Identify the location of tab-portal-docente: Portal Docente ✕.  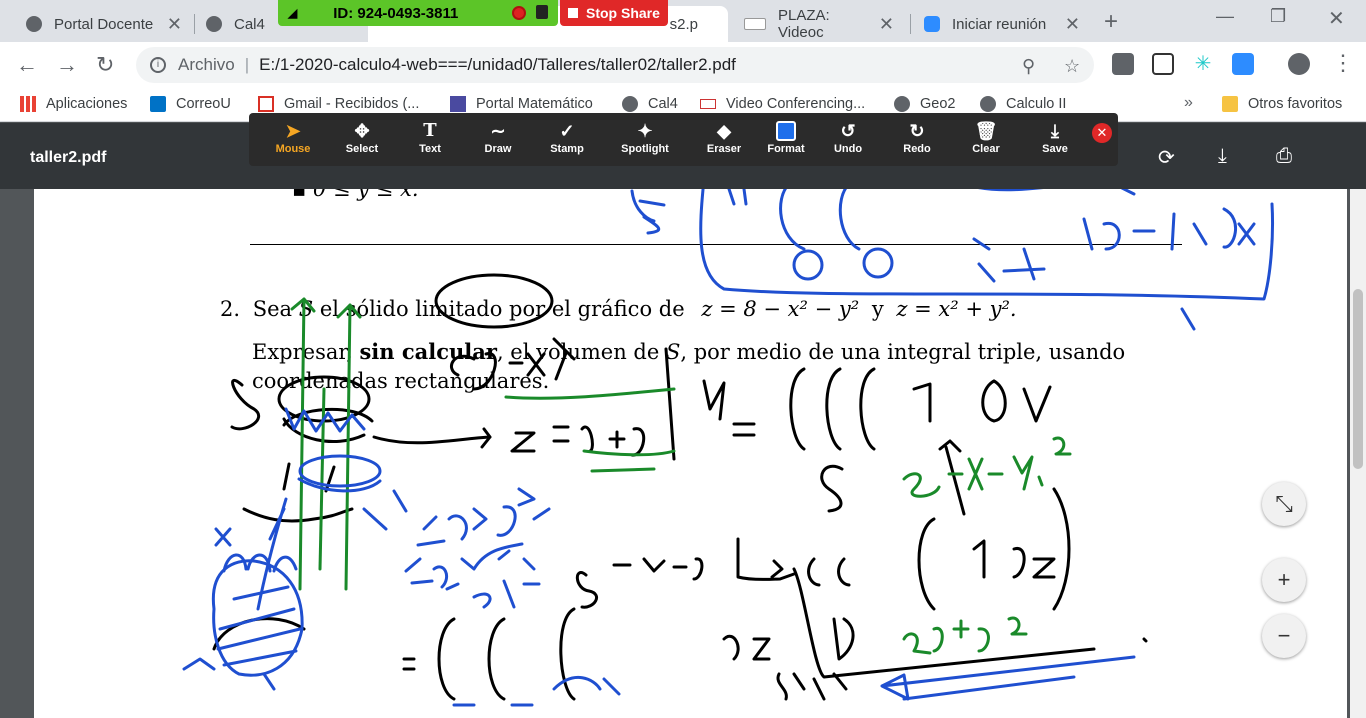
(104, 24).